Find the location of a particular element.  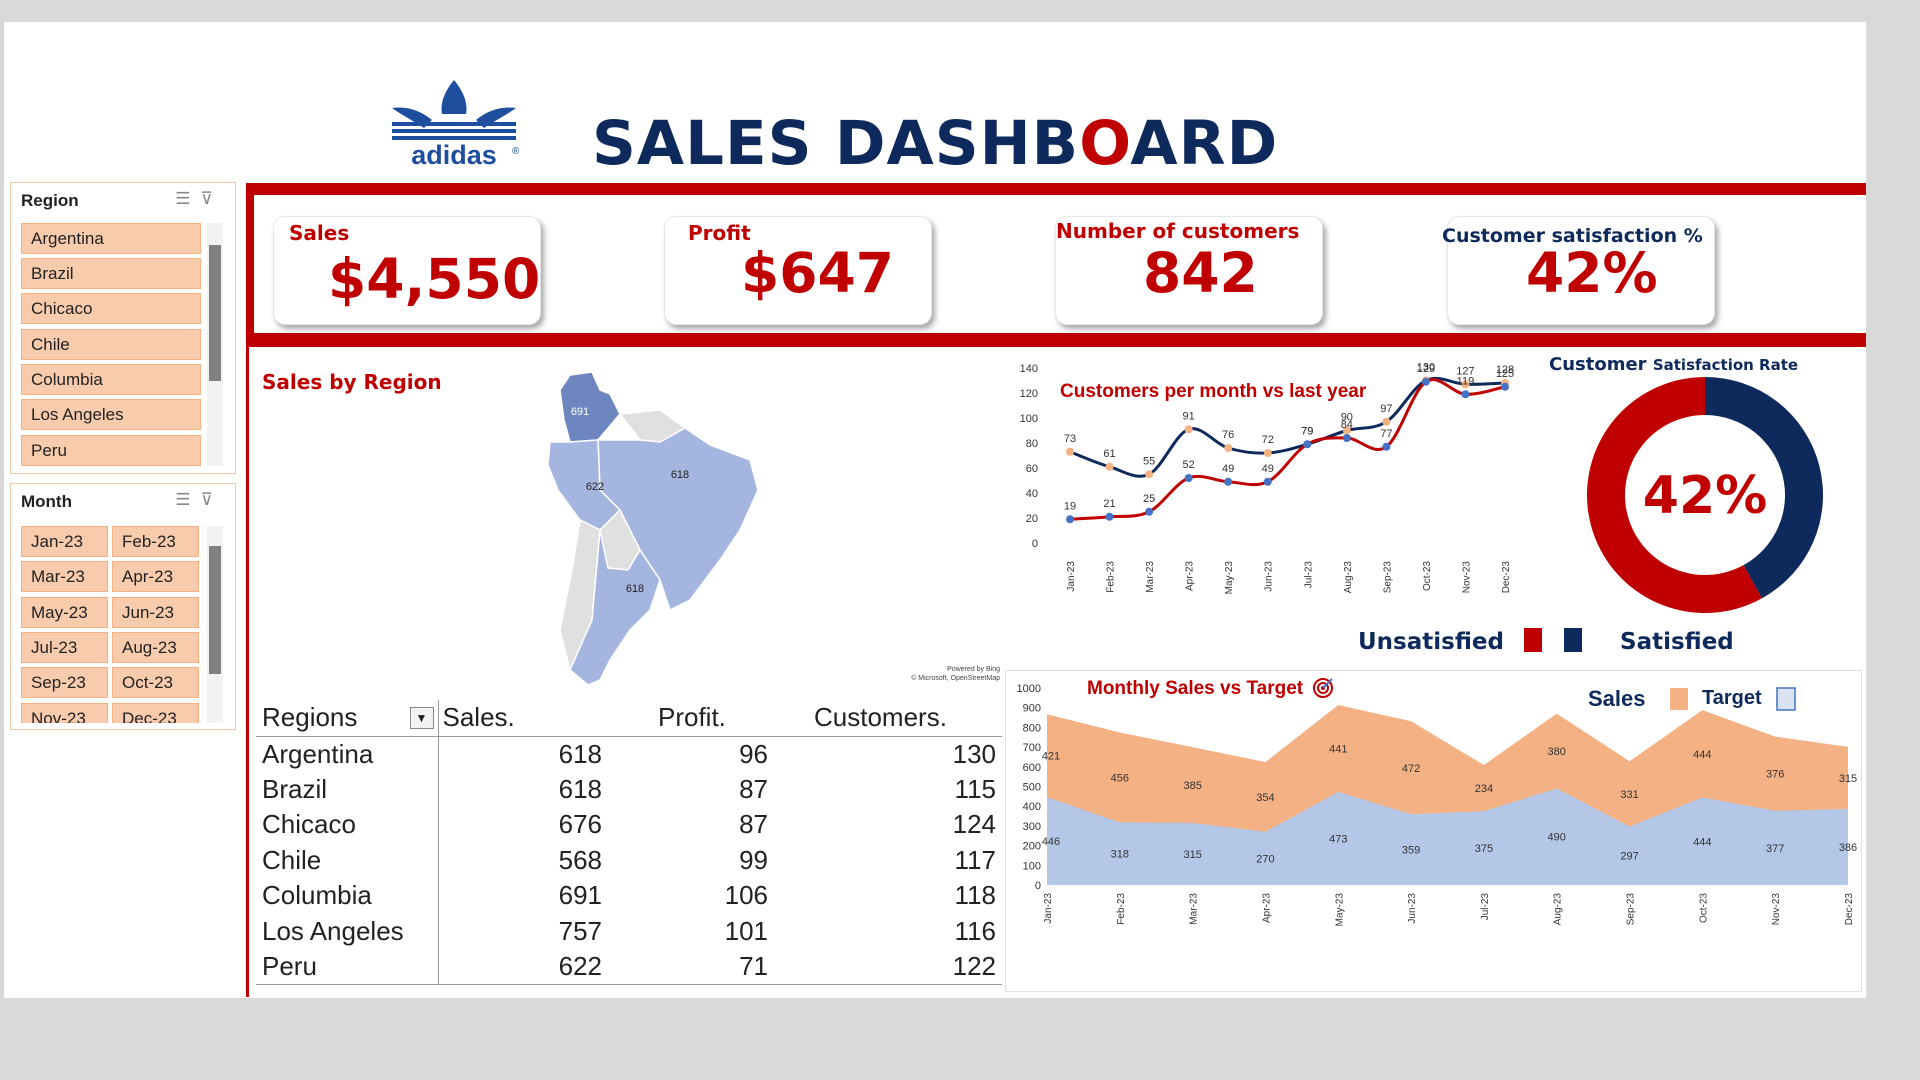

target-icon is located at coordinates (1323, 688).